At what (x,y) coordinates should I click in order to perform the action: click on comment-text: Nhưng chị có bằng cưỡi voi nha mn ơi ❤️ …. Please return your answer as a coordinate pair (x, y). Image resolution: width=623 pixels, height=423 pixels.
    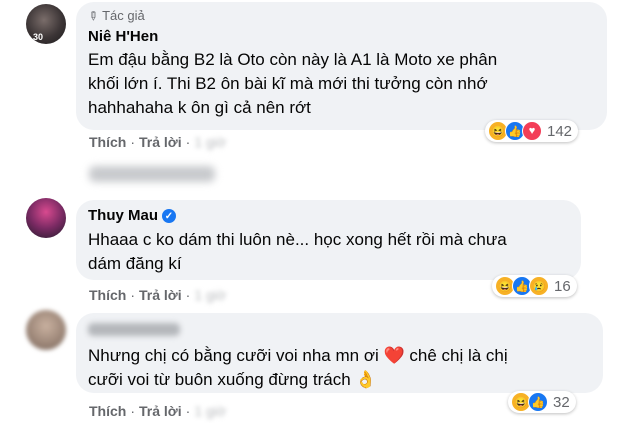
    Looking at the image, I should click on (339, 368).